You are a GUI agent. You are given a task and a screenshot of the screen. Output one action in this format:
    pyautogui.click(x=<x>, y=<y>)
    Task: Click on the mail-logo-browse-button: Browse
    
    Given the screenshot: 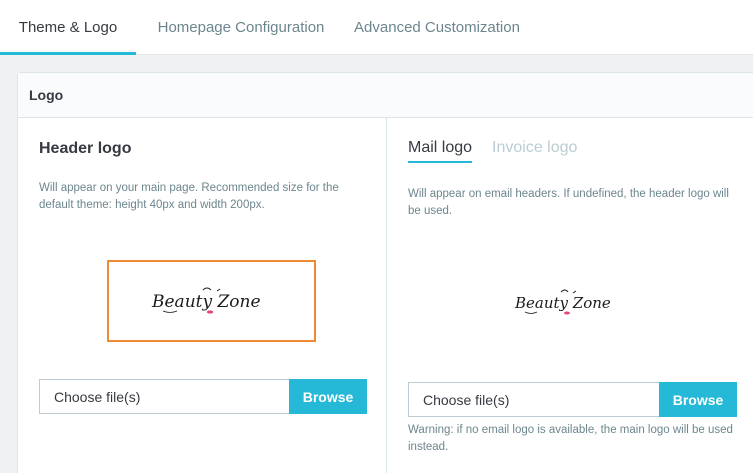 What is the action you would take?
    pyautogui.click(x=698, y=399)
    